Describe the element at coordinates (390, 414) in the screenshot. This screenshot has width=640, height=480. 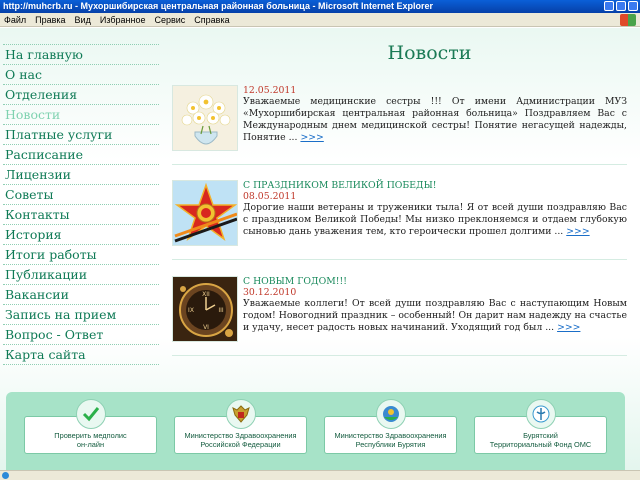
I see `buryatia-emblem-icon` at that location.